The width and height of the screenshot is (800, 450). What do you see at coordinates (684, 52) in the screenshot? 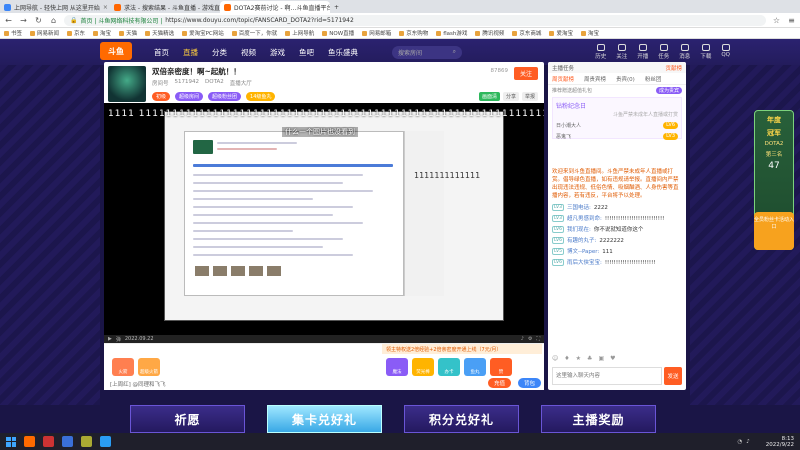
I see `message-button: 消息` at bounding box center [684, 52].